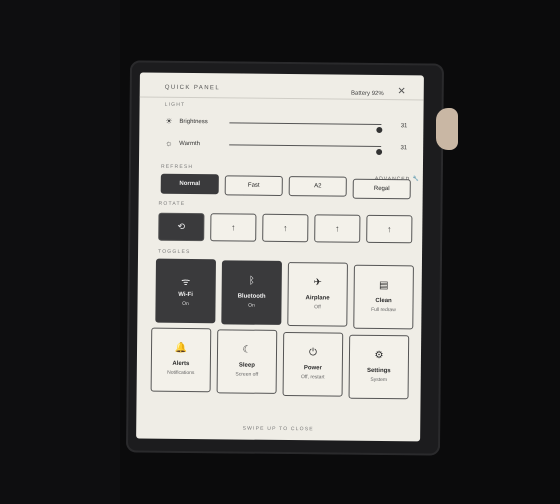 This screenshot has height=504, width=560. I want to click on airplane-icon: ✈, so click(317, 283).